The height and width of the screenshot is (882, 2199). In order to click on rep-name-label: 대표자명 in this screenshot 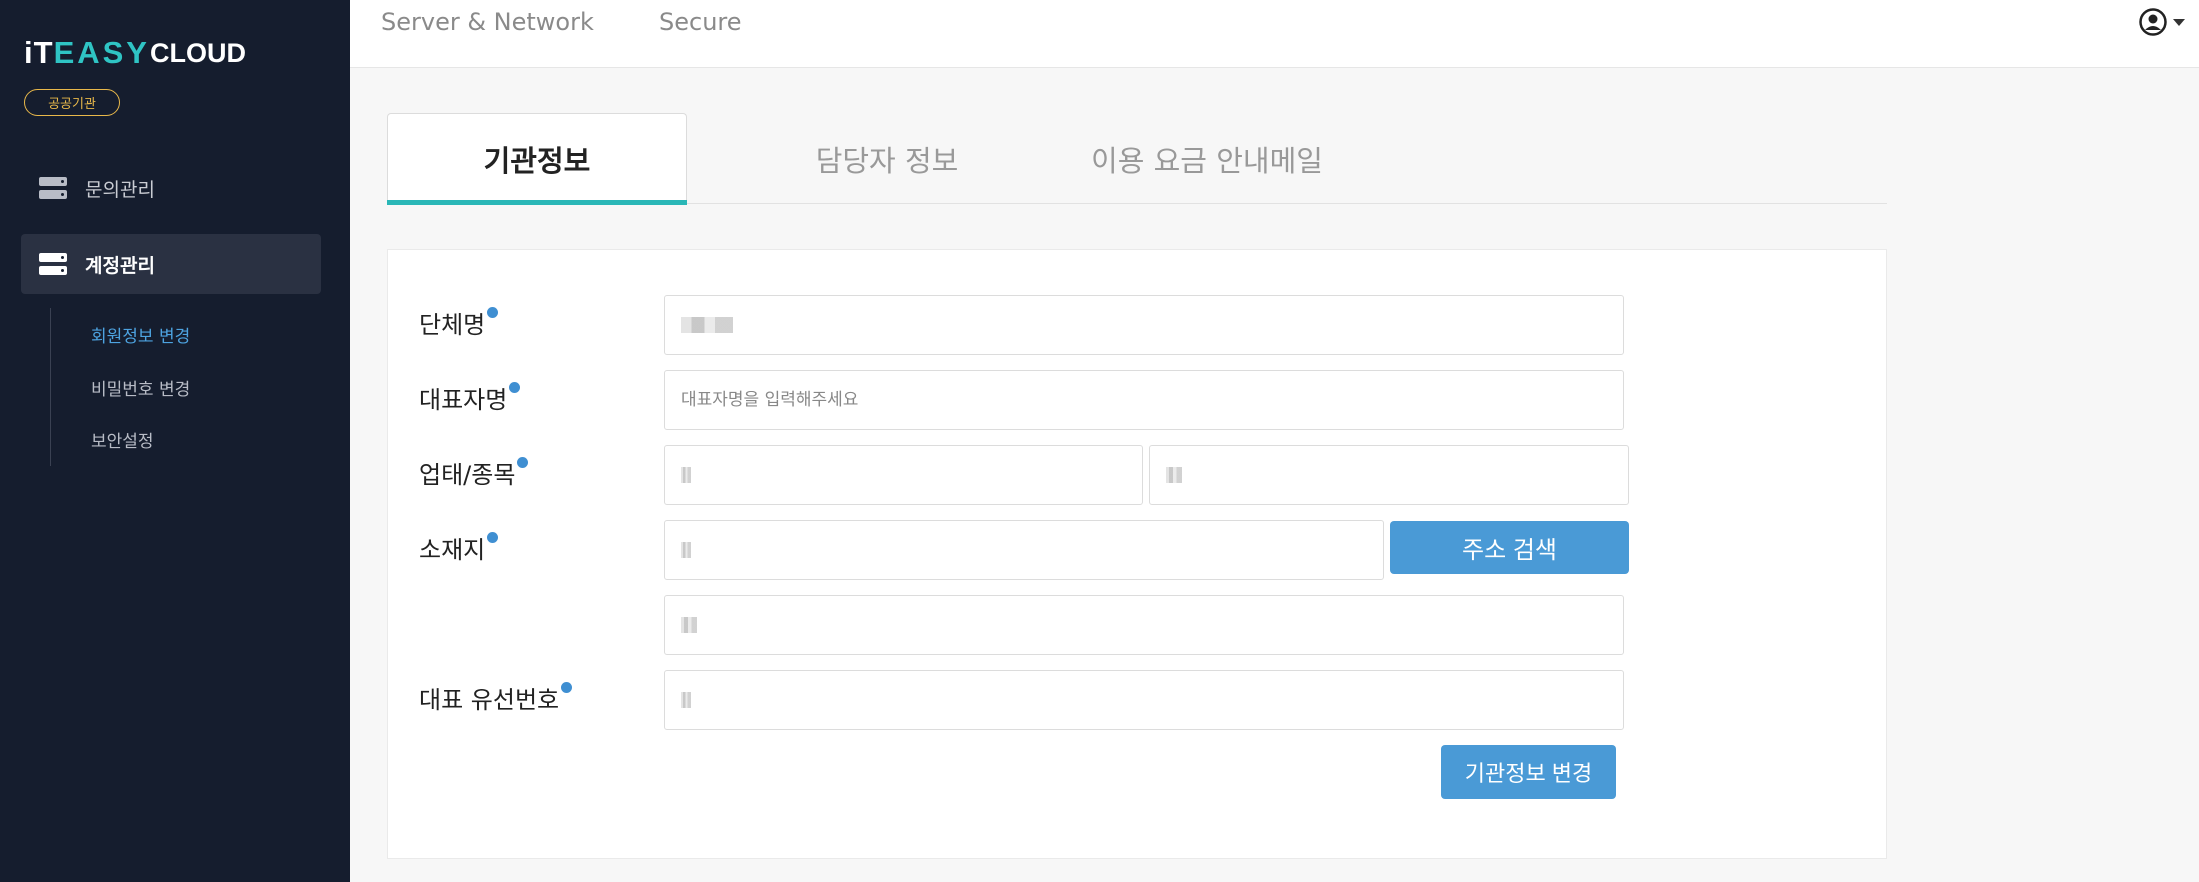, I will do `click(470, 397)`.